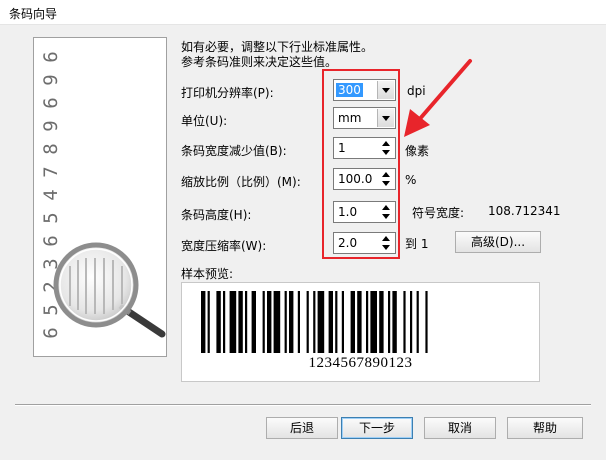  What do you see at coordinates (303, 405) in the screenshot?
I see `footer-separator` at bounding box center [303, 405].